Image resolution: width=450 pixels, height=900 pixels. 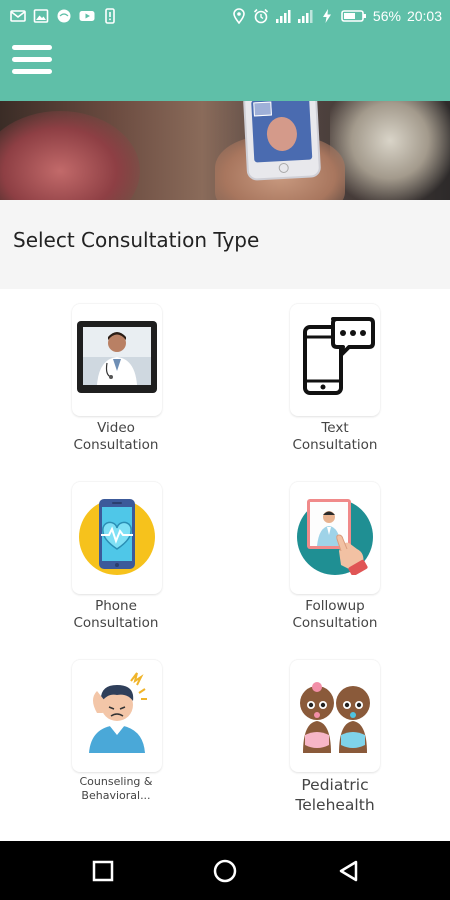 I want to click on text-consultation-button, so click(x=335, y=360).